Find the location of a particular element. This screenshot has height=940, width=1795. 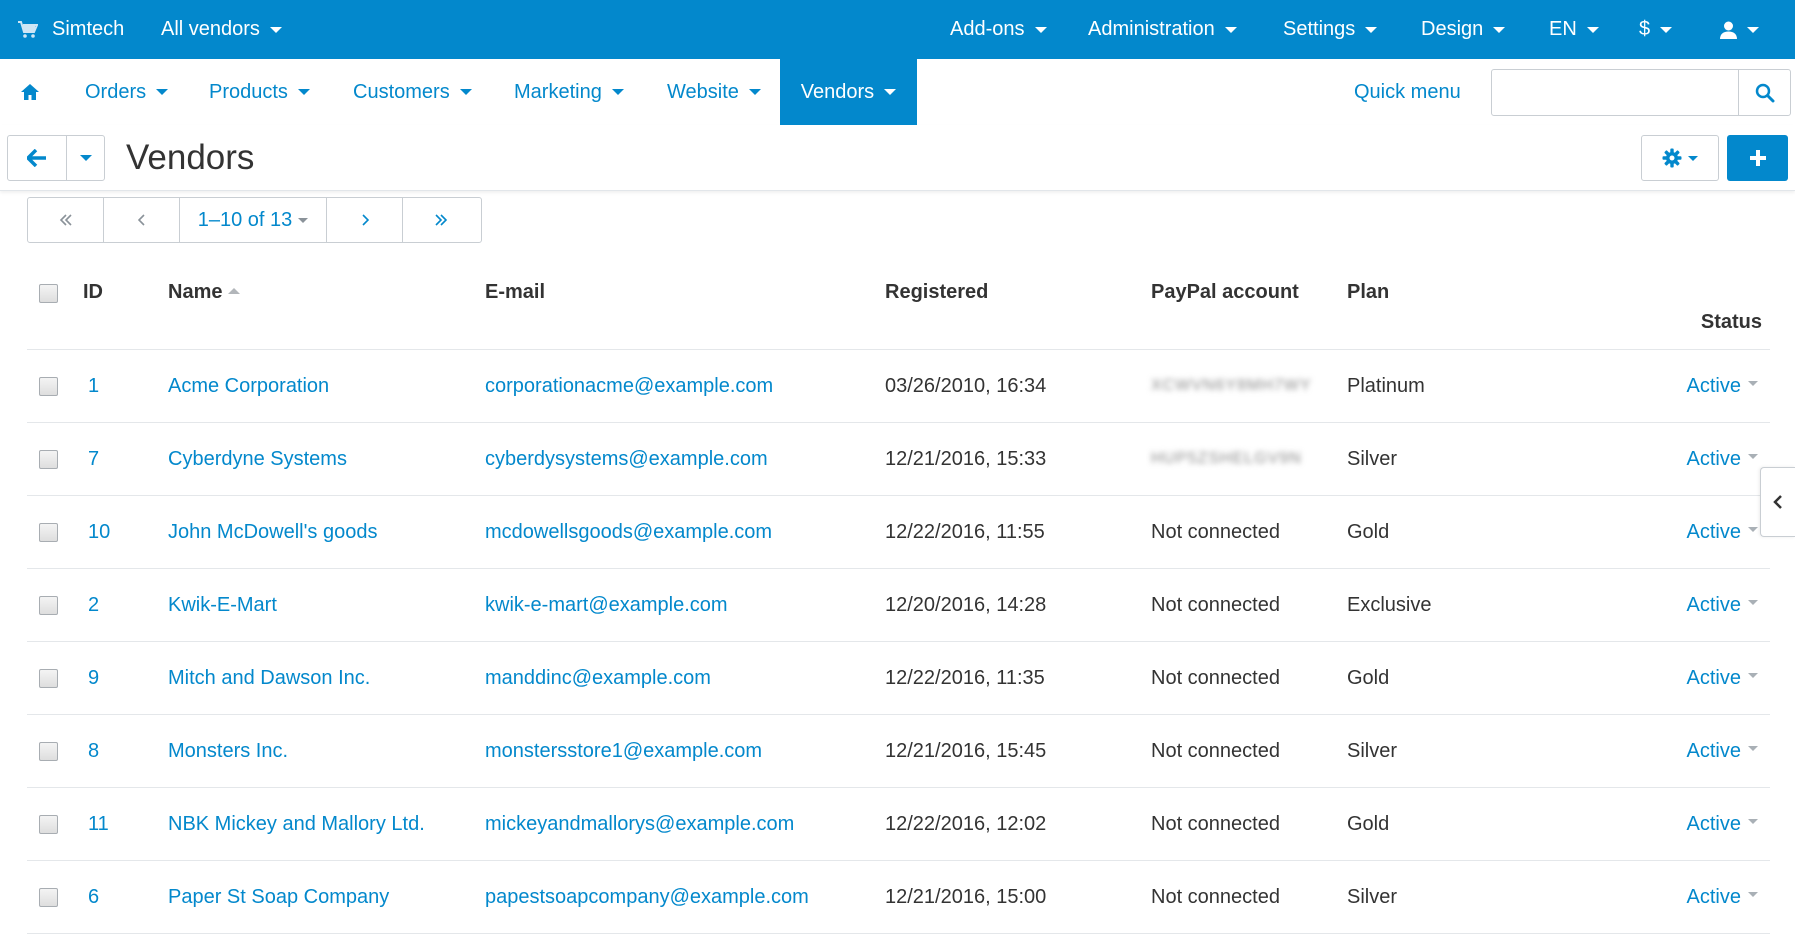

vendor-email-link: kwik-e-mart@example.com is located at coordinates (606, 605).